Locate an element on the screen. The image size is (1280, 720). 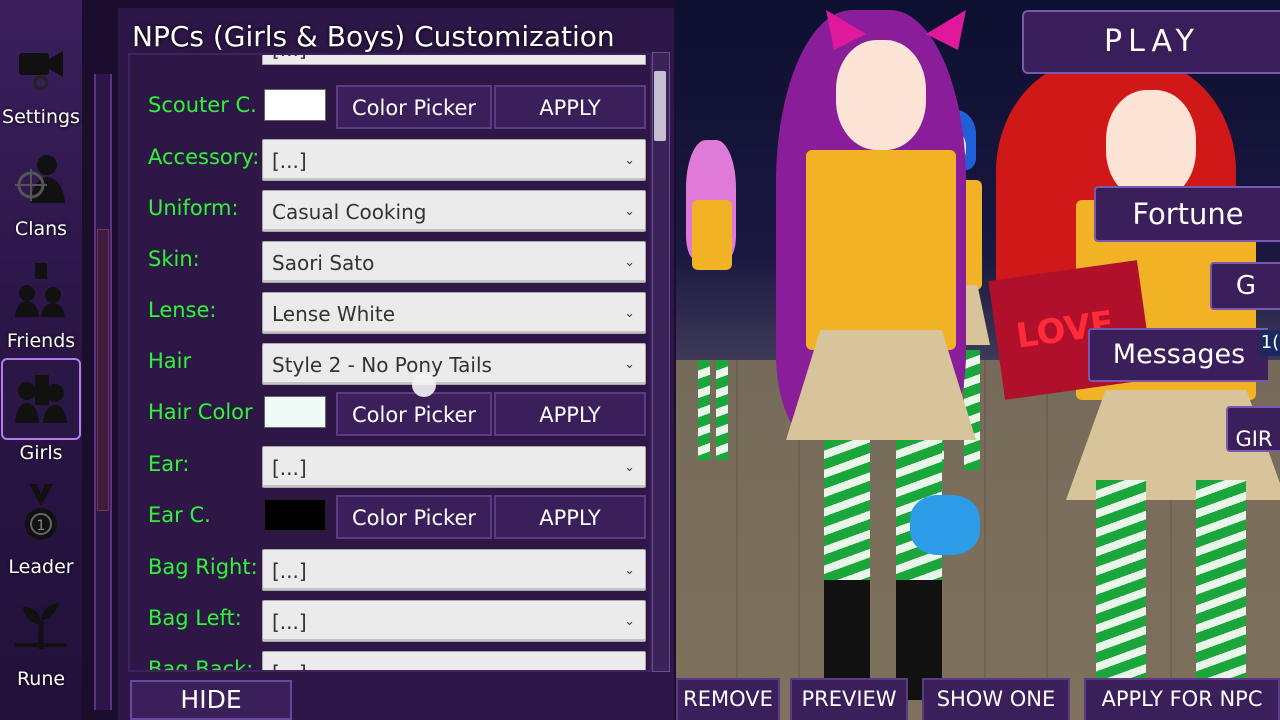
uniform-value: Casual Cooking is located at coordinates (349, 212).